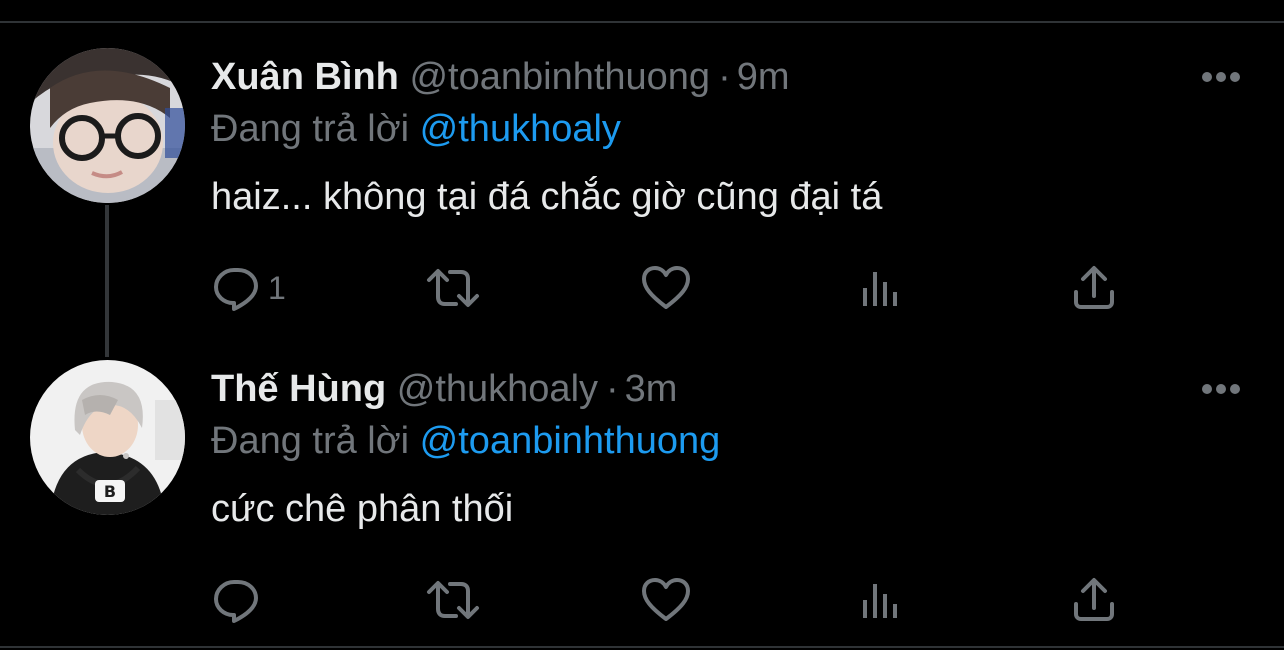 The height and width of the screenshot is (650, 1284). What do you see at coordinates (362, 509) in the screenshot?
I see `tweet-text: cức chê phân thối` at bounding box center [362, 509].